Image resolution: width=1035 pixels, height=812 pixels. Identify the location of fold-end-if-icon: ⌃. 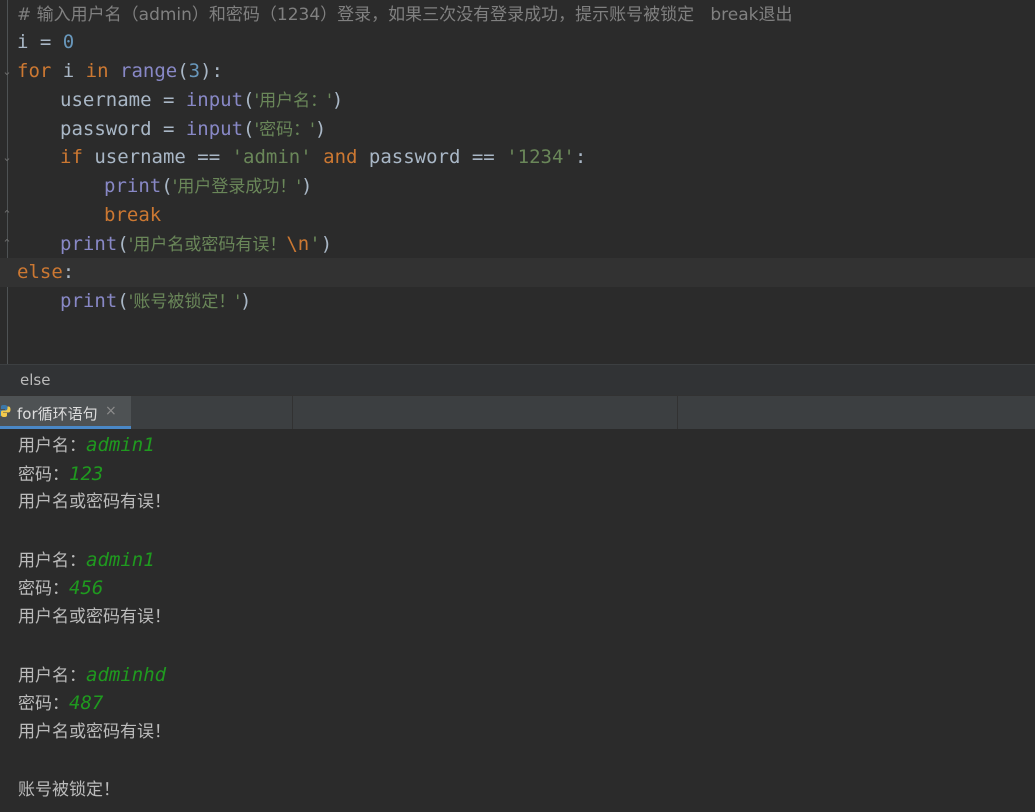
(7, 214).